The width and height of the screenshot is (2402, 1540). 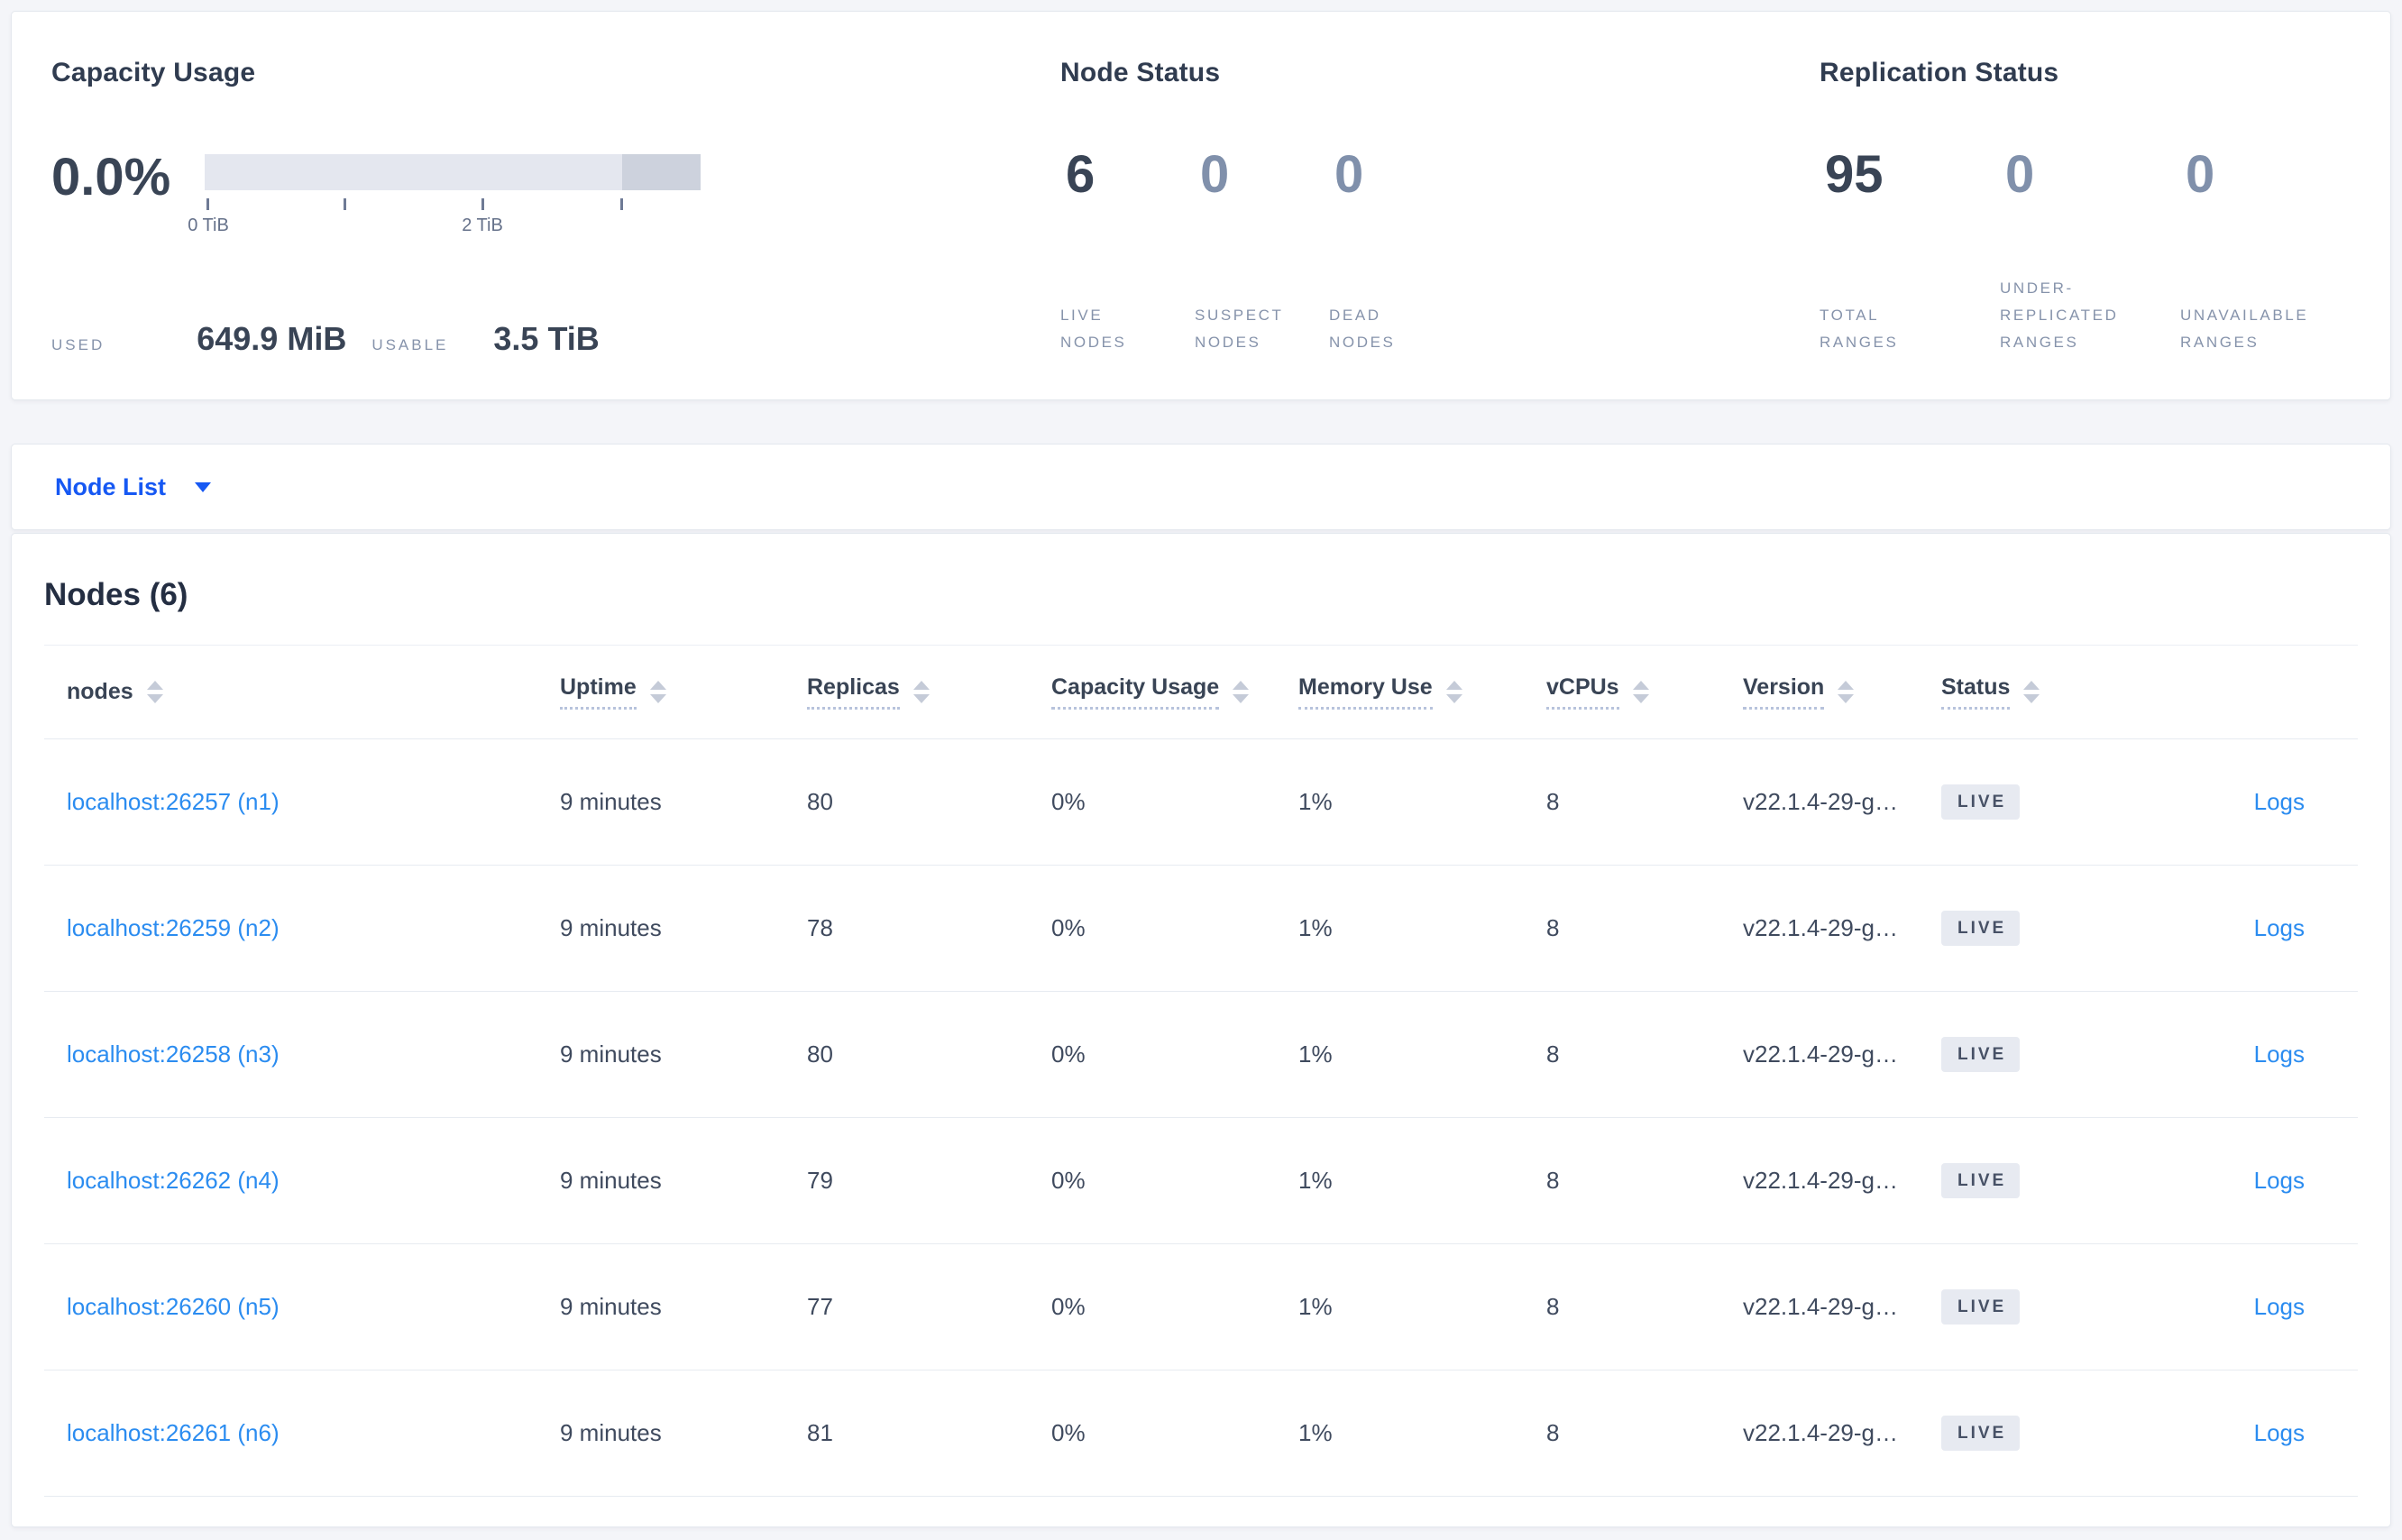 I want to click on column-header-replicas: Replicas, so click(x=929, y=692).